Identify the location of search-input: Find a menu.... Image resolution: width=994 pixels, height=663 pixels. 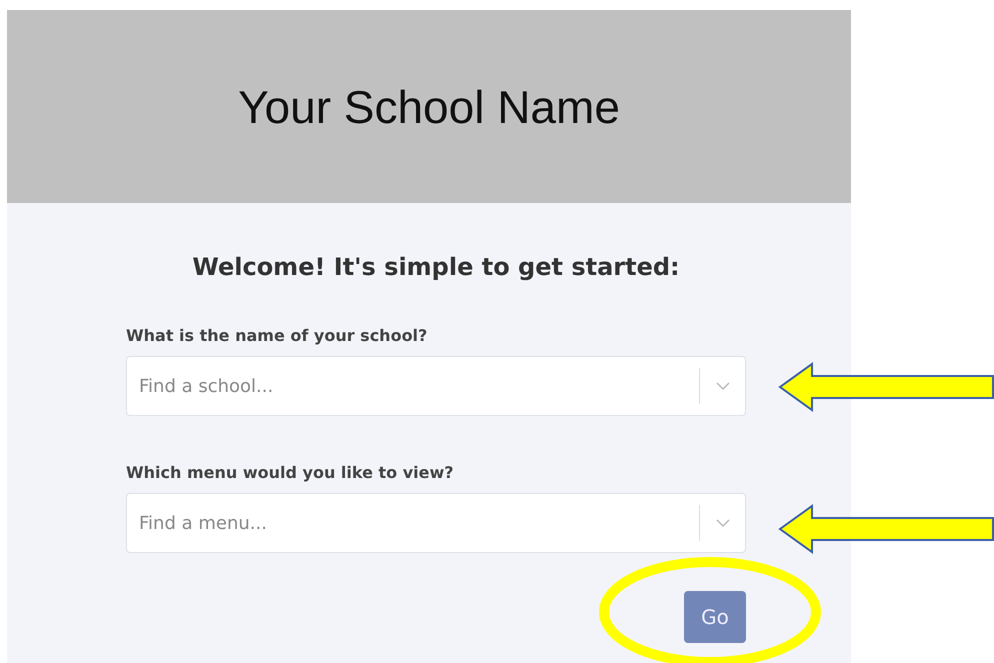
(413, 523).